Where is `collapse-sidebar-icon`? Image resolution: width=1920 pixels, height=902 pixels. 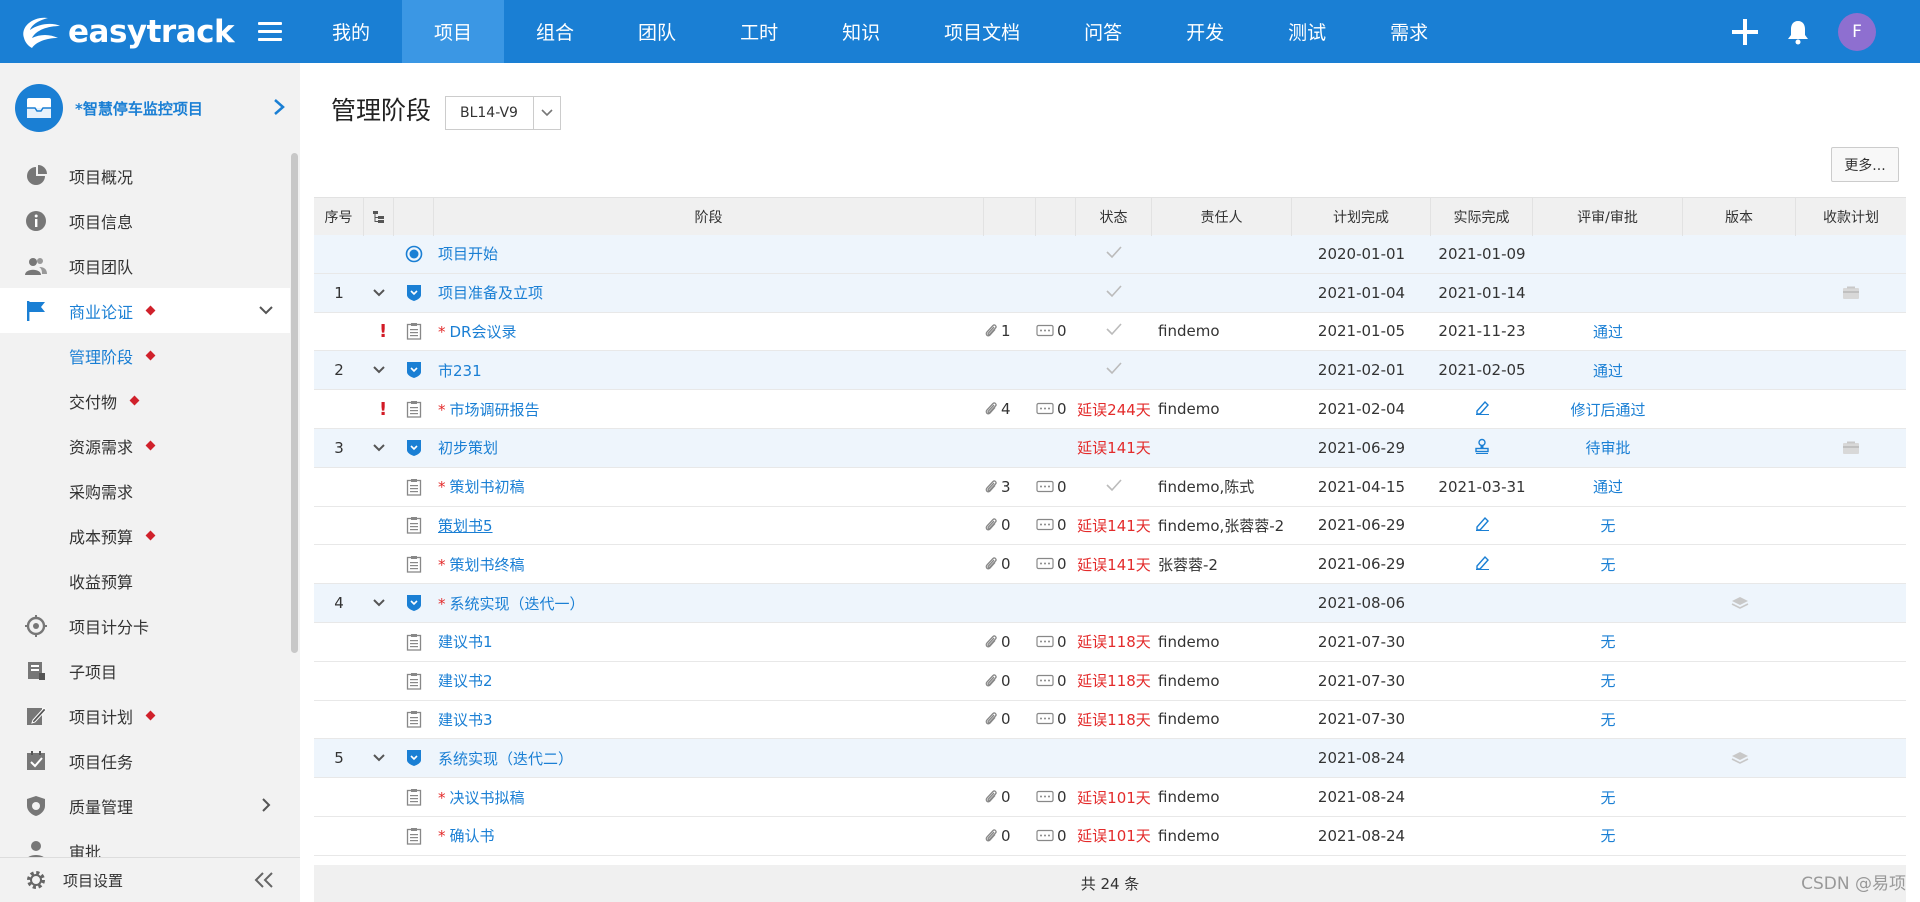
collapse-sidebar-icon is located at coordinates (264, 880).